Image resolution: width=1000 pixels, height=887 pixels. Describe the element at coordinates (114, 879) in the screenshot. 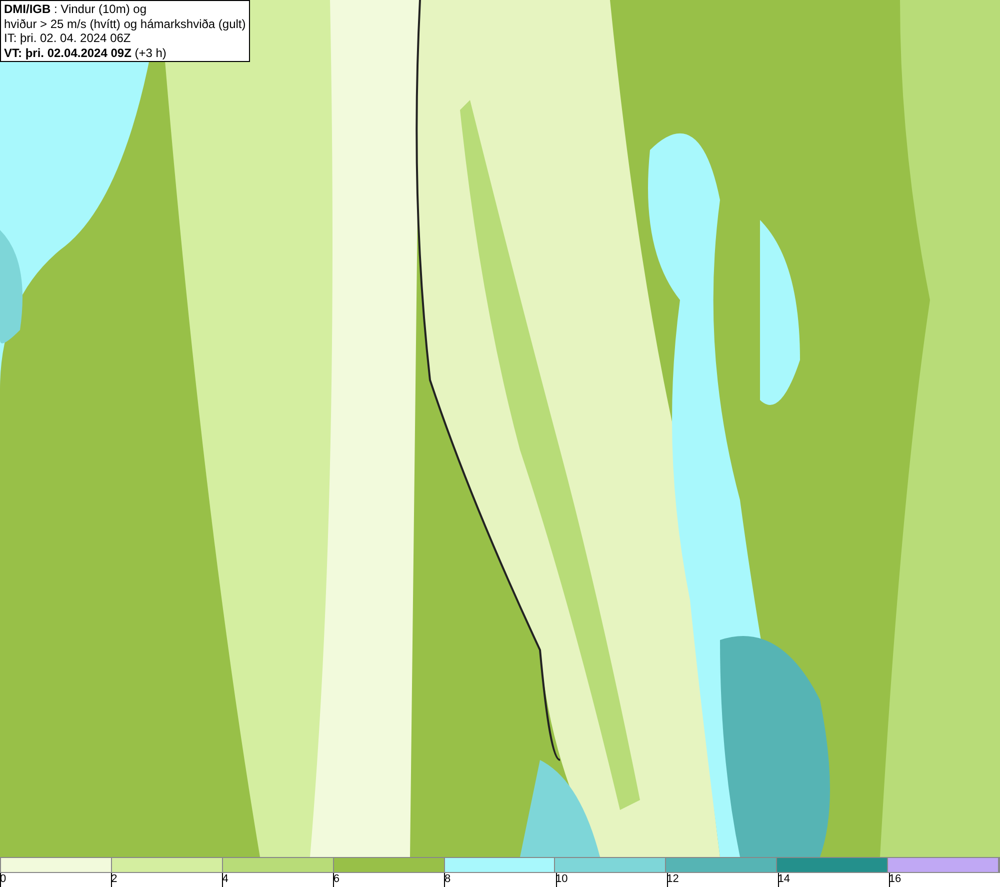

I see `scale-label: 2` at that location.